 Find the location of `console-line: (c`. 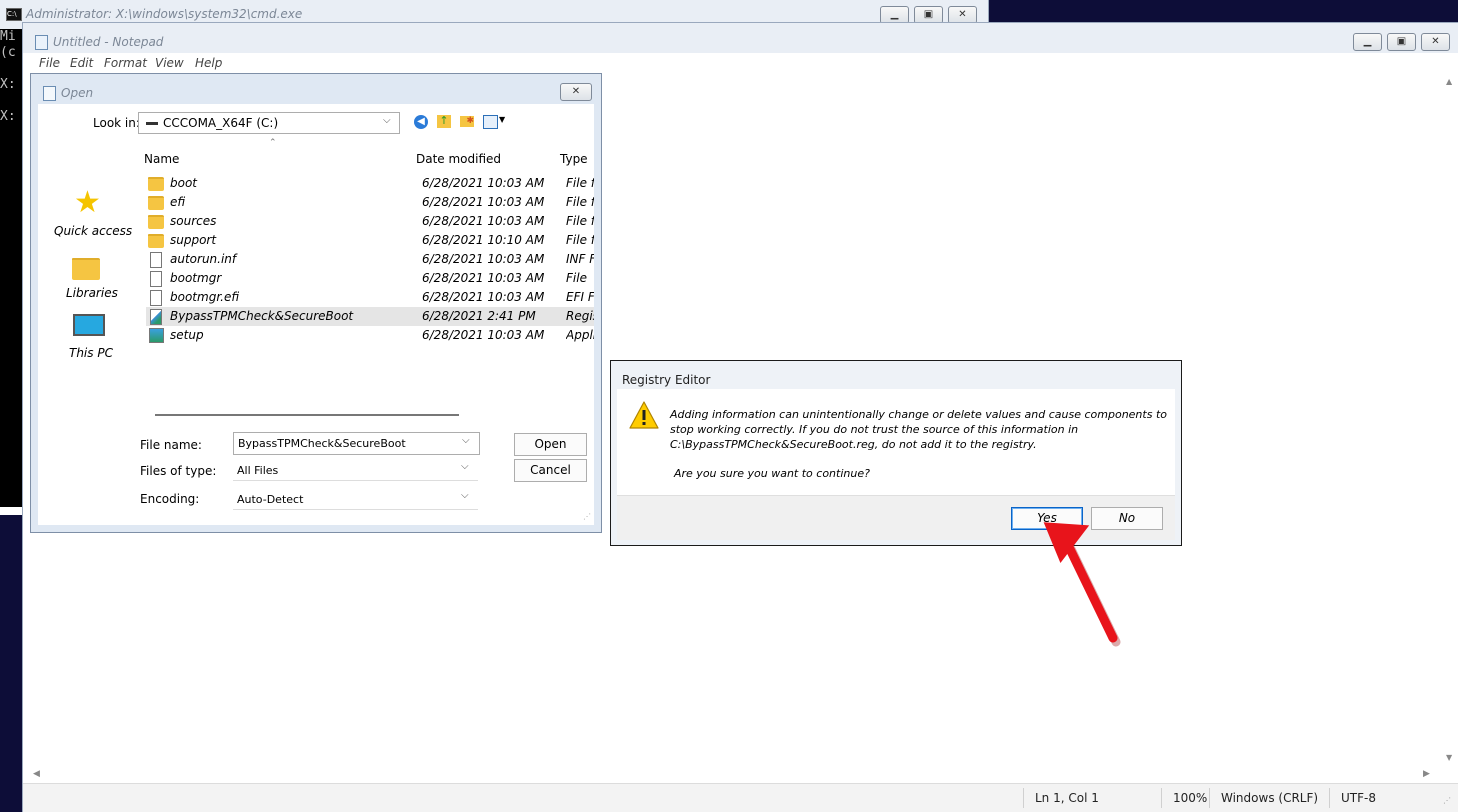

console-line: (c is located at coordinates (8, 52).